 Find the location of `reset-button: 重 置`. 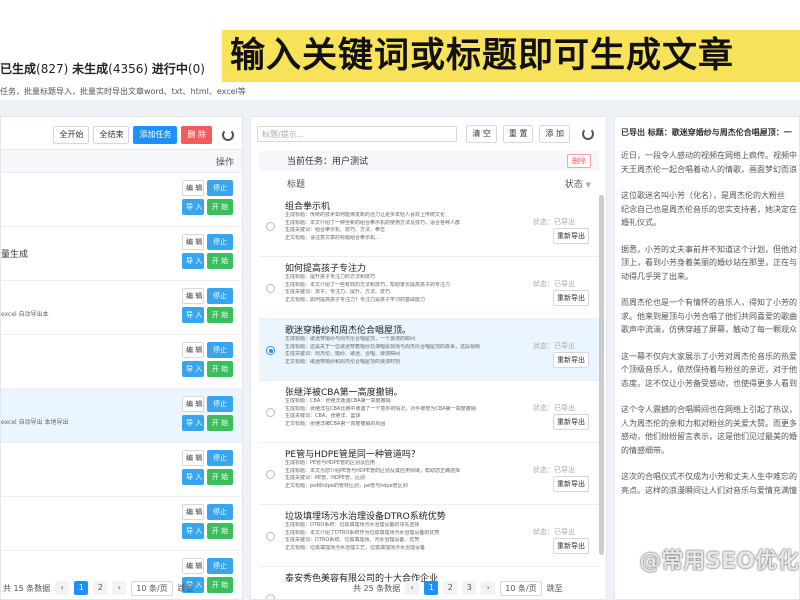

reset-button: 重 置 is located at coordinates (518, 134).